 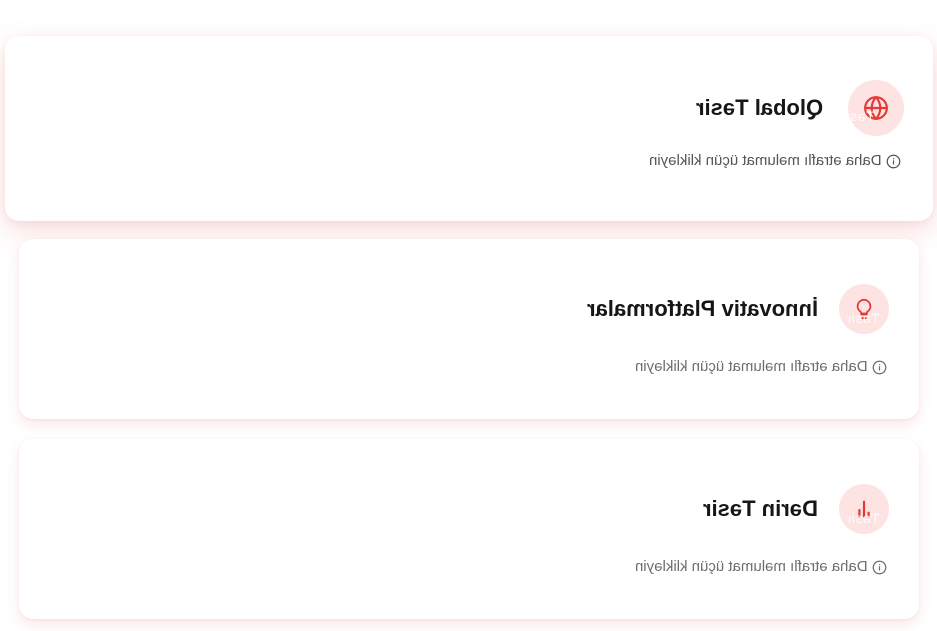 What do you see at coordinates (760, 508) in the screenshot?
I see `card-title: Dərin Təsir` at bounding box center [760, 508].